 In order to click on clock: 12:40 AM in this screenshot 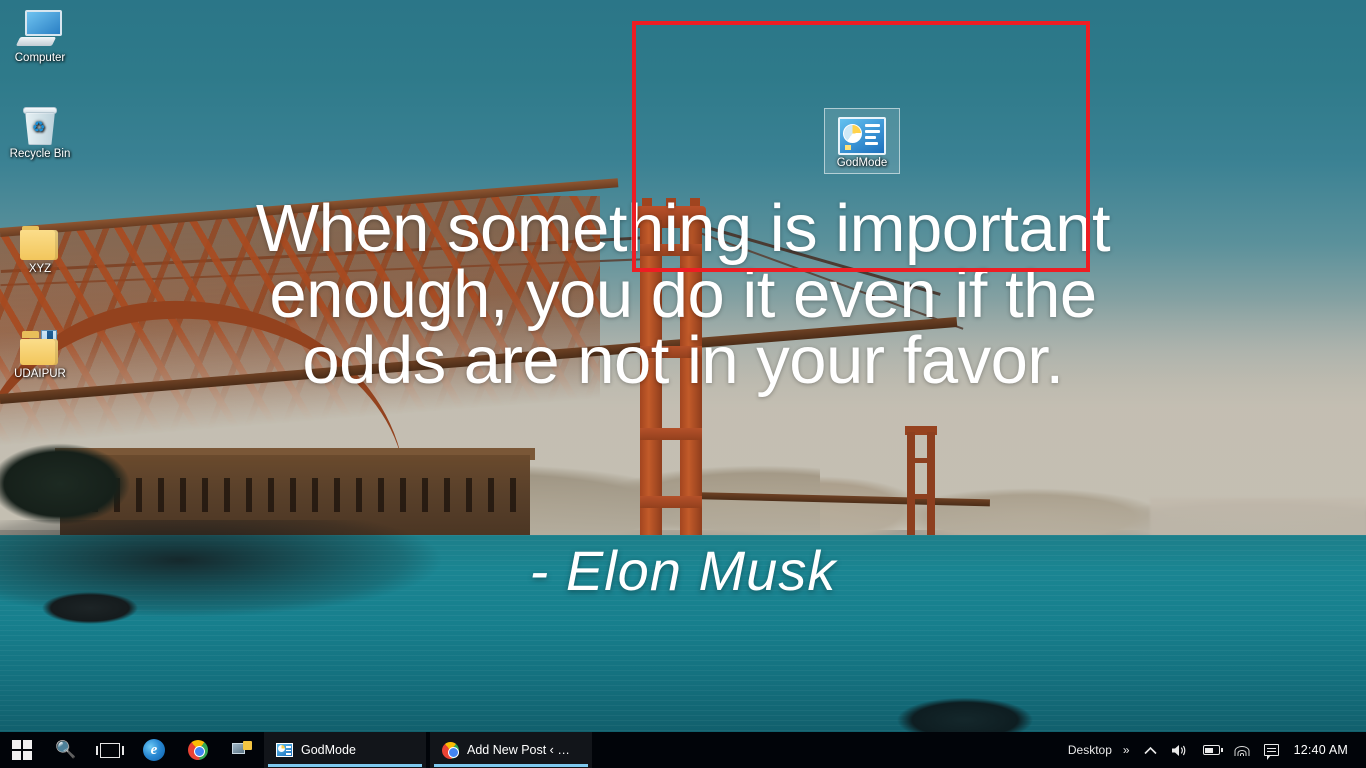, I will do `click(1323, 750)`.